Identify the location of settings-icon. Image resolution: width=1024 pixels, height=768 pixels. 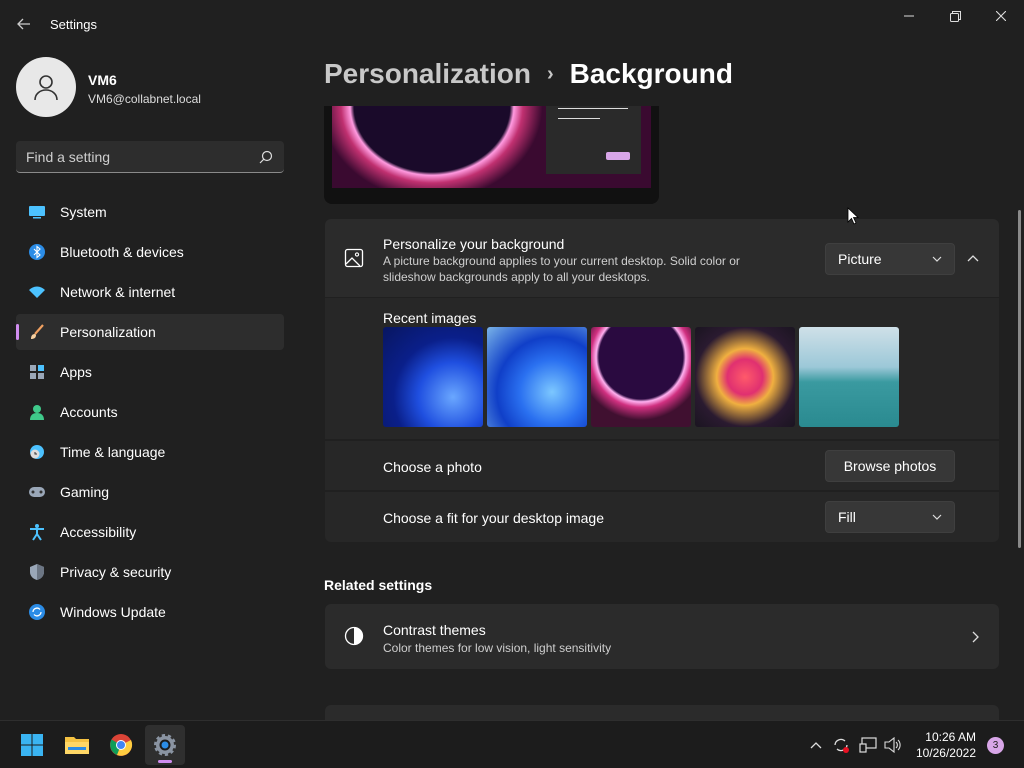
(165, 745).